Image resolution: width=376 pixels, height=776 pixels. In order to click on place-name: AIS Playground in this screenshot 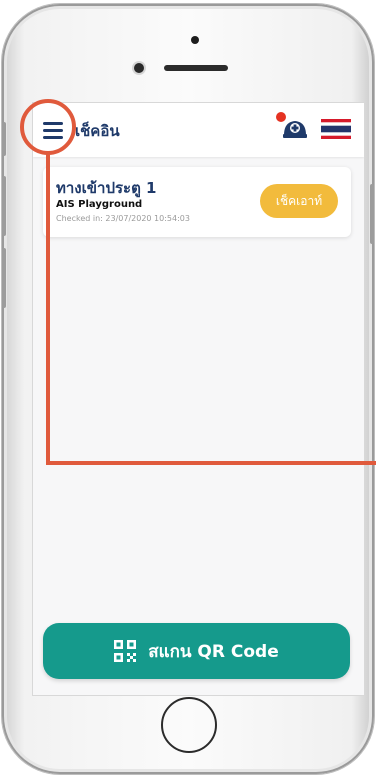, I will do `click(99, 204)`.